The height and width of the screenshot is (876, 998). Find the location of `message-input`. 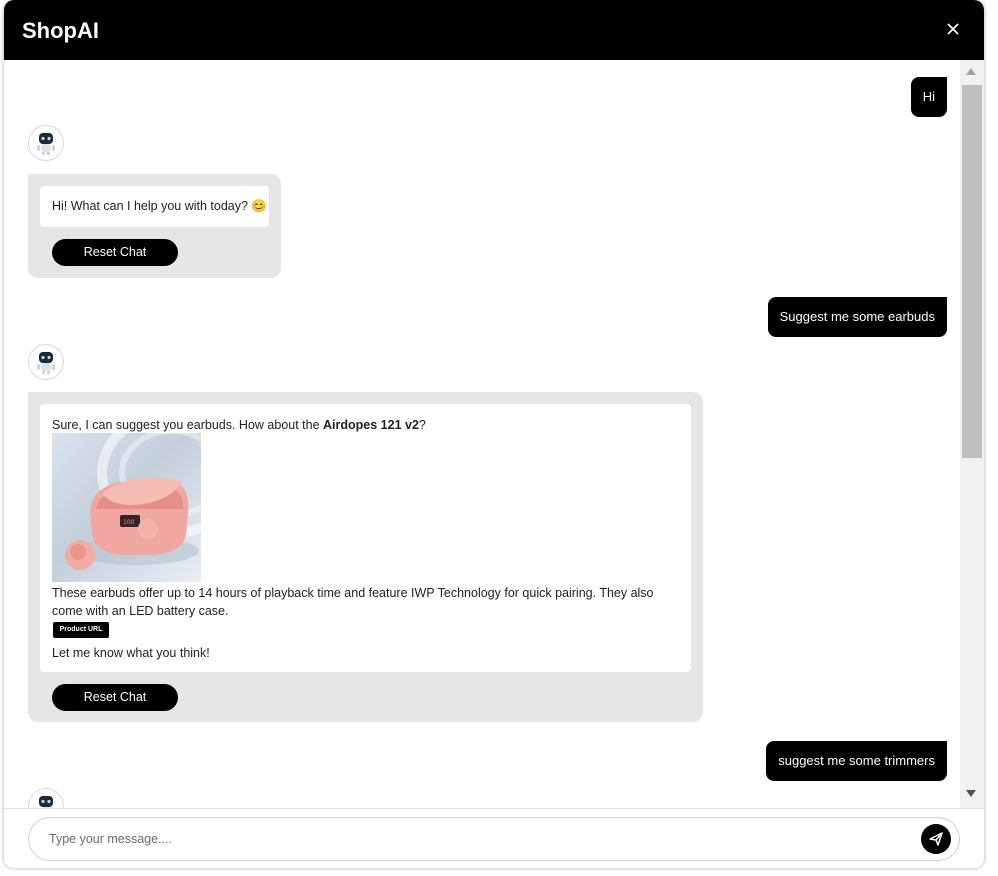

message-input is located at coordinates (474, 839).